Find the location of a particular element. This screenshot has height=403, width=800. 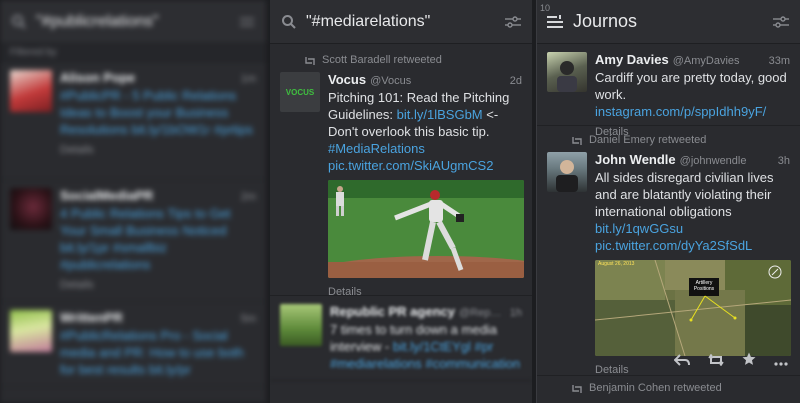

tweet-time: 33m is located at coordinates (779, 61).